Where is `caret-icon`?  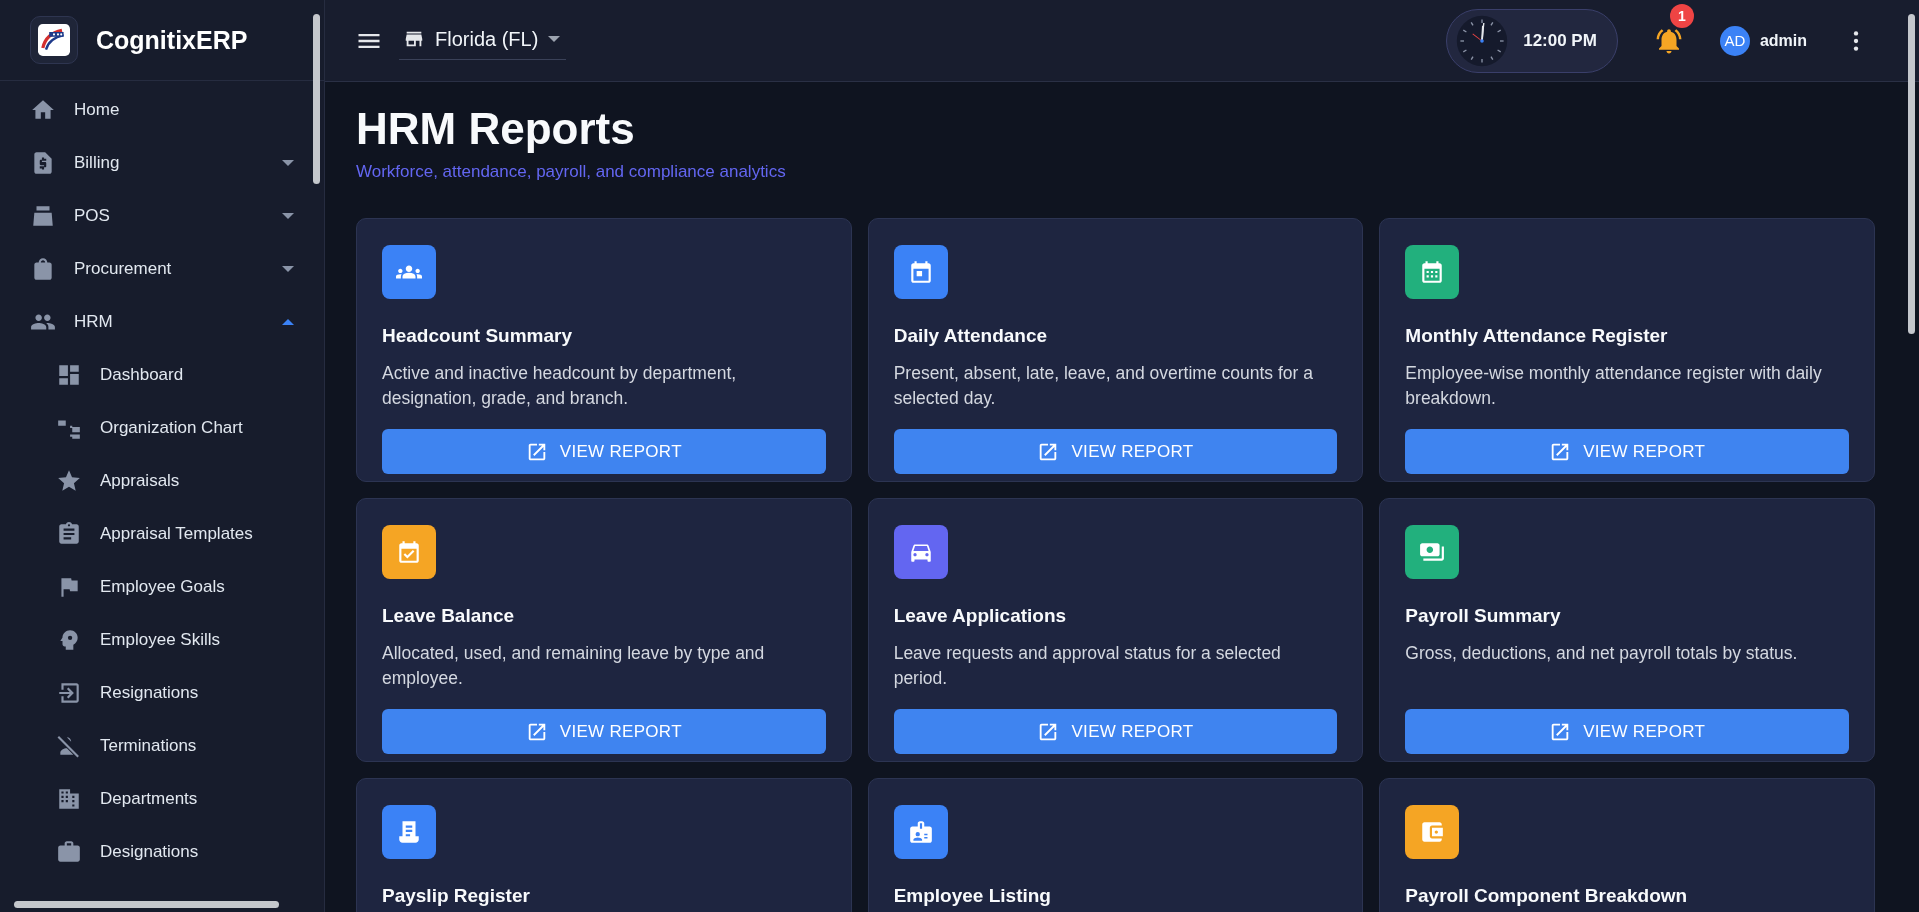
caret-icon is located at coordinates (554, 39).